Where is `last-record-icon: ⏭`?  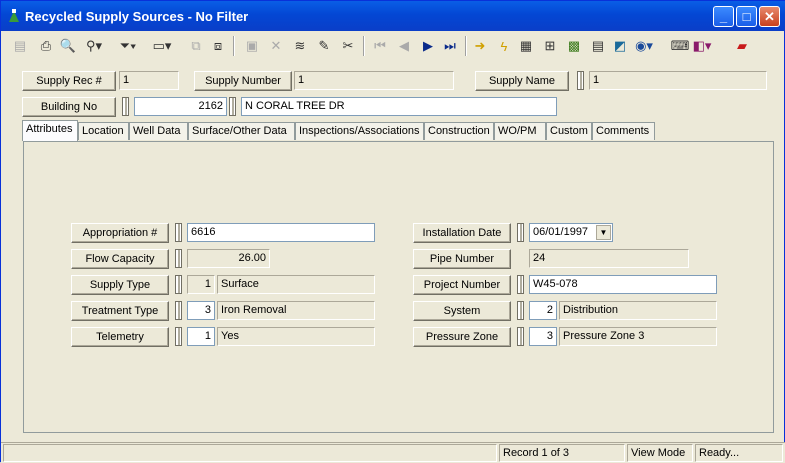
last-record-icon: ⏭ is located at coordinates (450, 46).